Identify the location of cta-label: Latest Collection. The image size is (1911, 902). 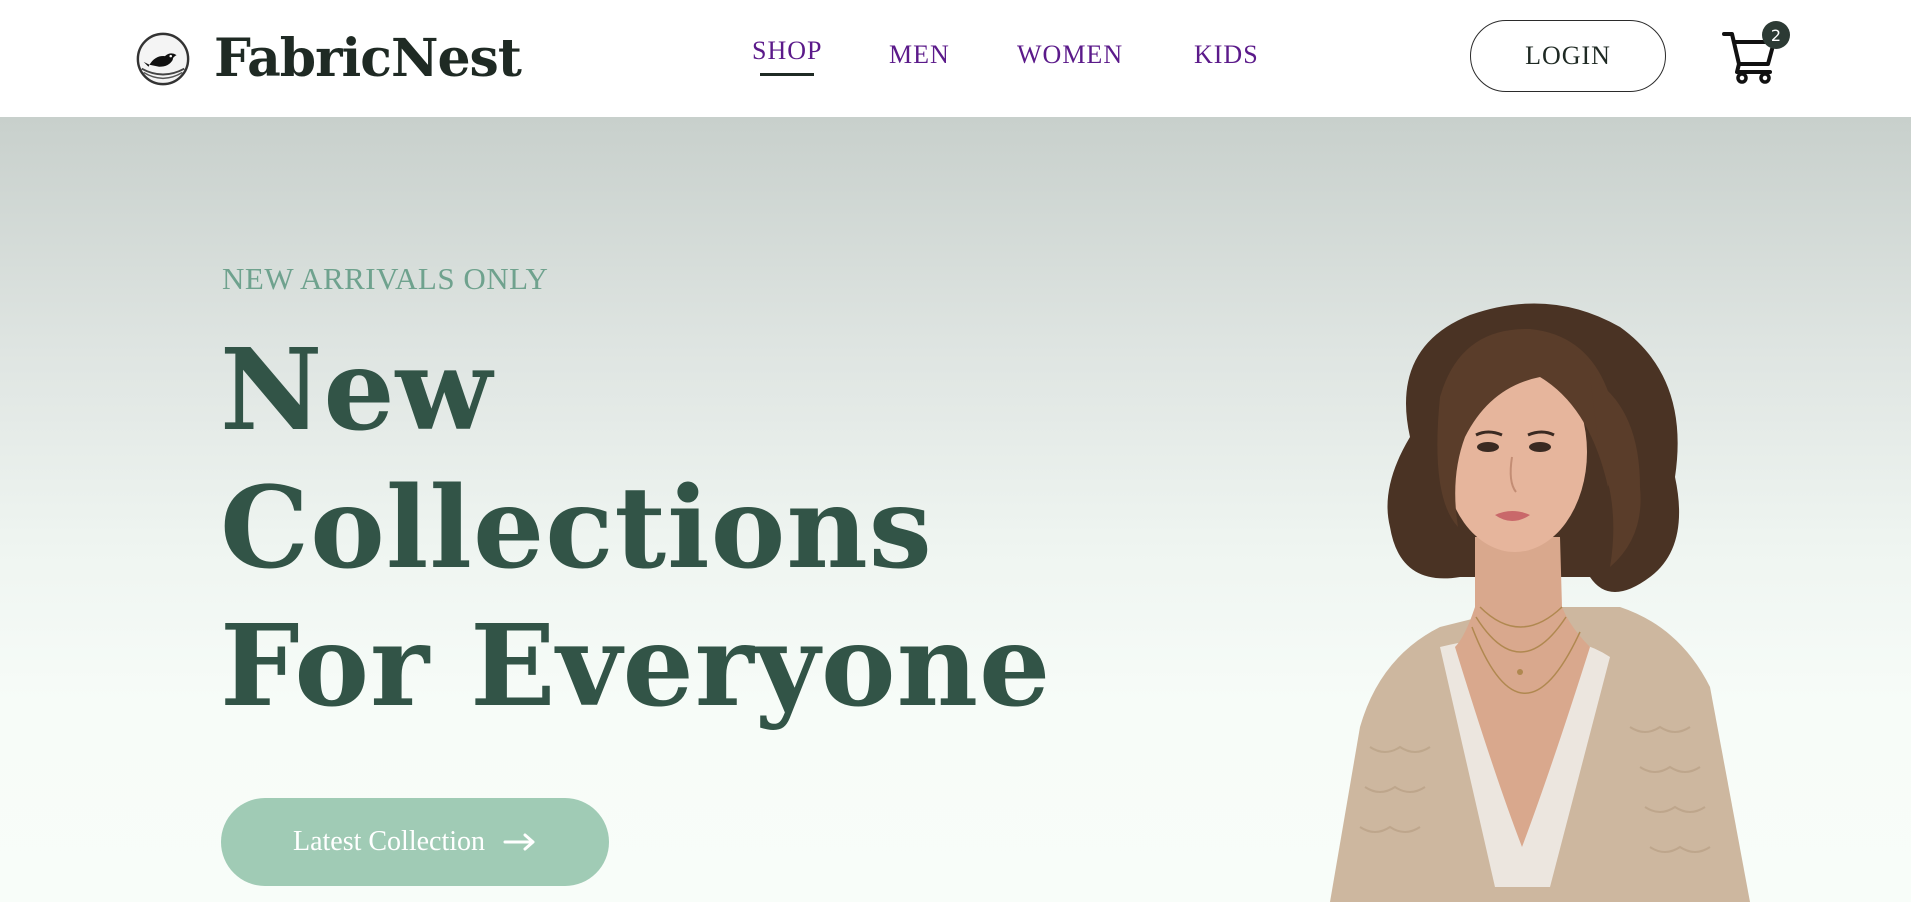
(389, 841).